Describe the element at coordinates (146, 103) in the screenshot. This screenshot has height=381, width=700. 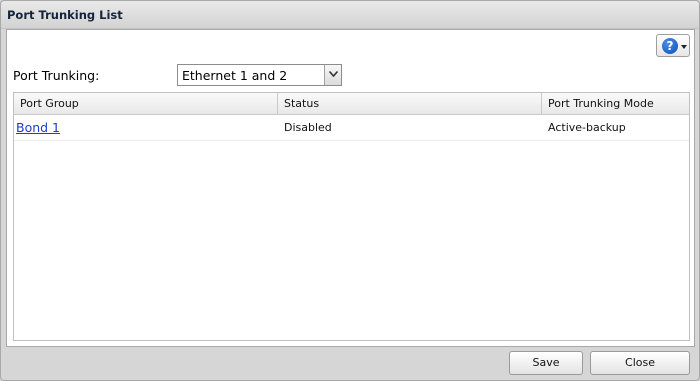
I see `column-header-port-group: Port Group` at that location.